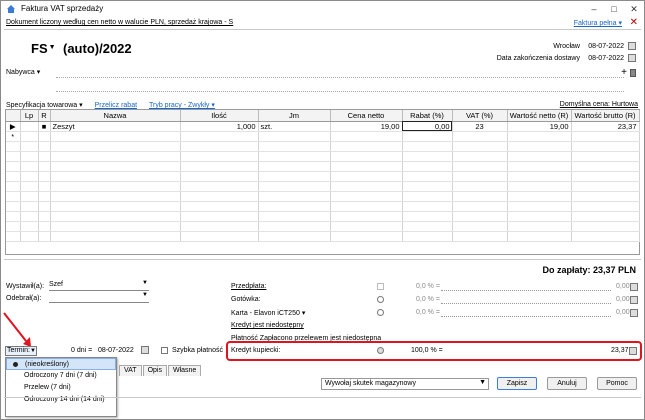 Image resolution: width=645 pixels, height=420 pixels. What do you see at coordinates (624, 72) in the screenshot?
I see `add-buyer-icon: +` at bounding box center [624, 72].